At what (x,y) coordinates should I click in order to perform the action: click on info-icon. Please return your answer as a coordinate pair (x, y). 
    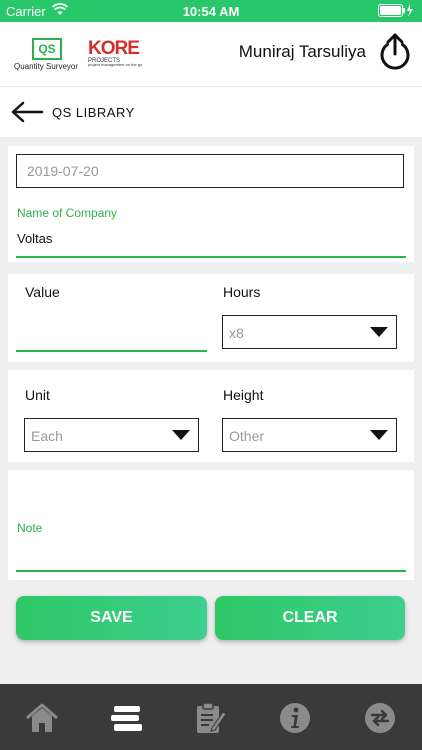
    Looking at the image, I should click on (295, 718).